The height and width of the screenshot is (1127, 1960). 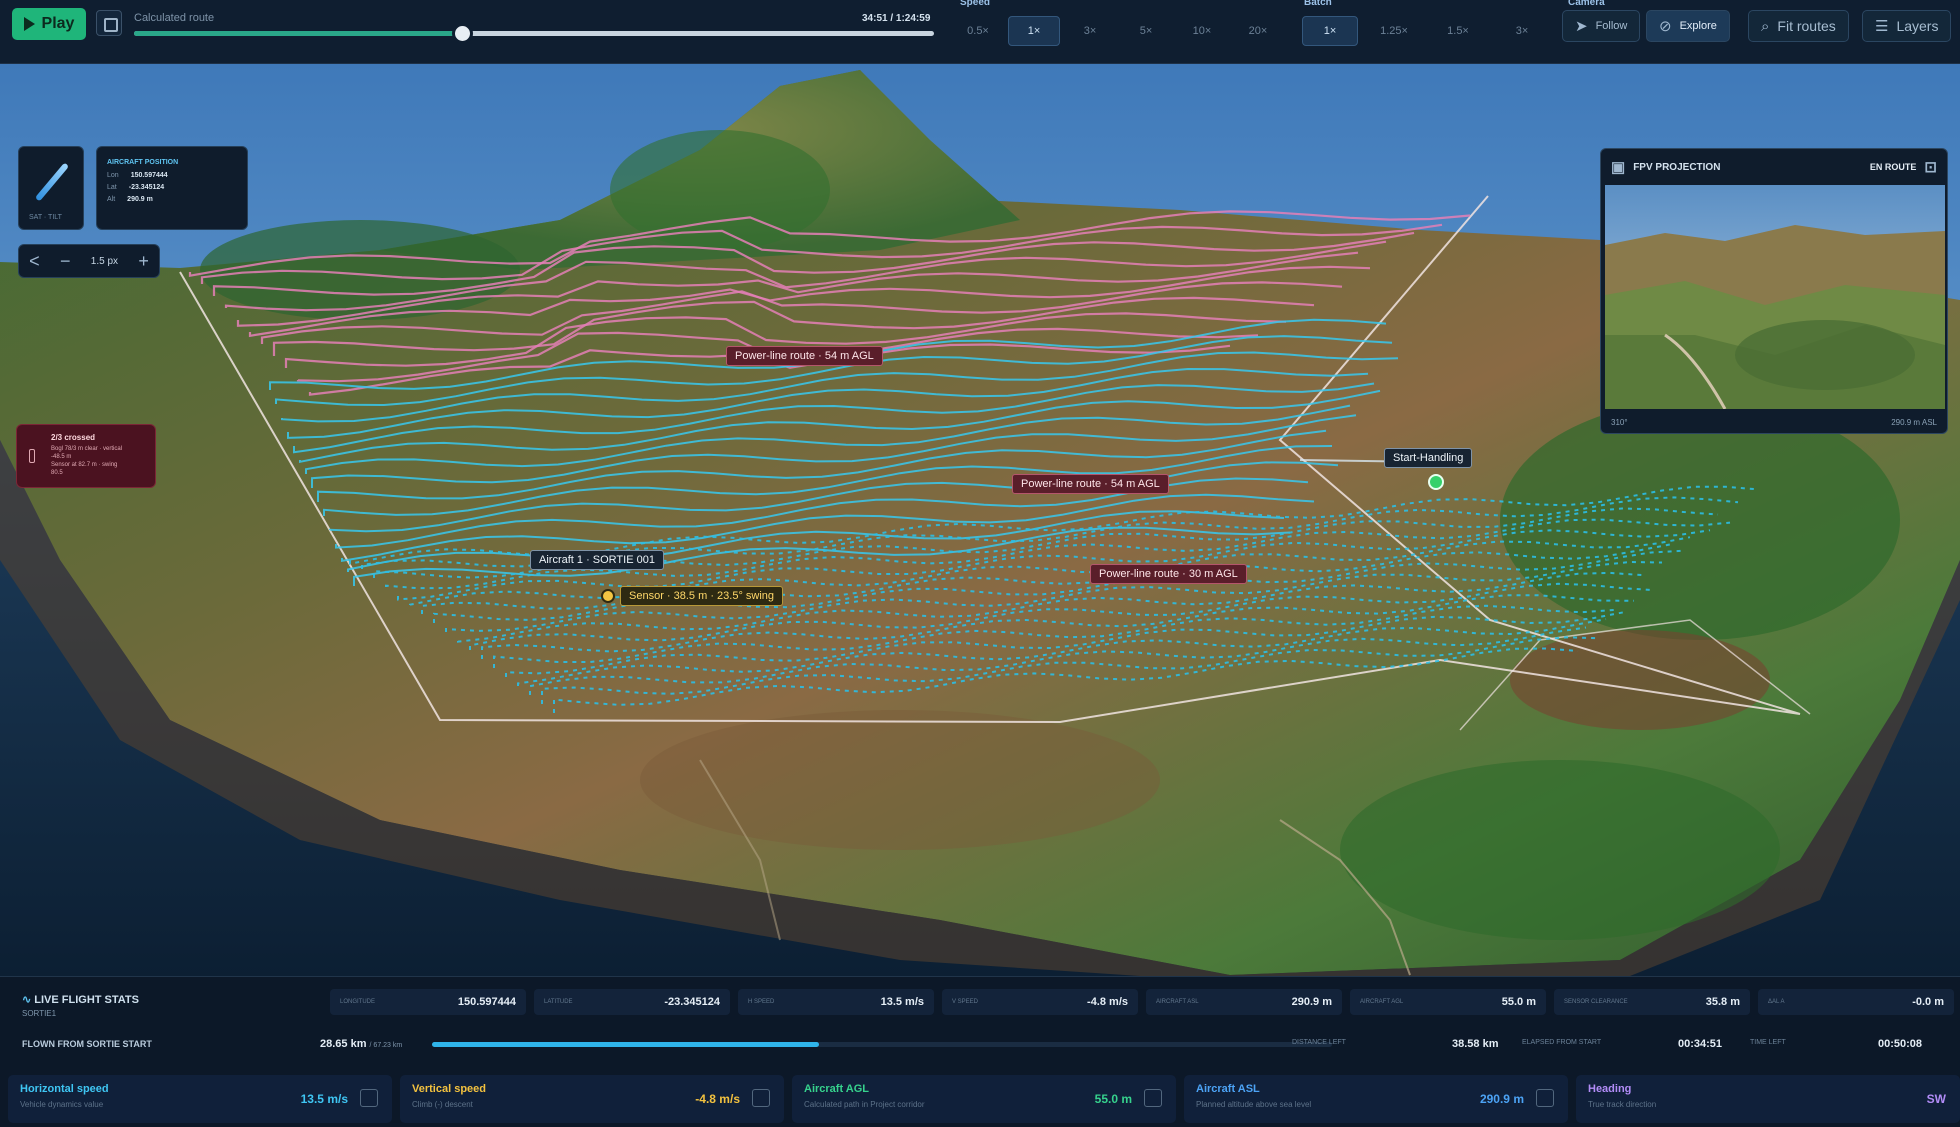 I want to click on stat-value: -23.345124, so click(x=692, y=1002).